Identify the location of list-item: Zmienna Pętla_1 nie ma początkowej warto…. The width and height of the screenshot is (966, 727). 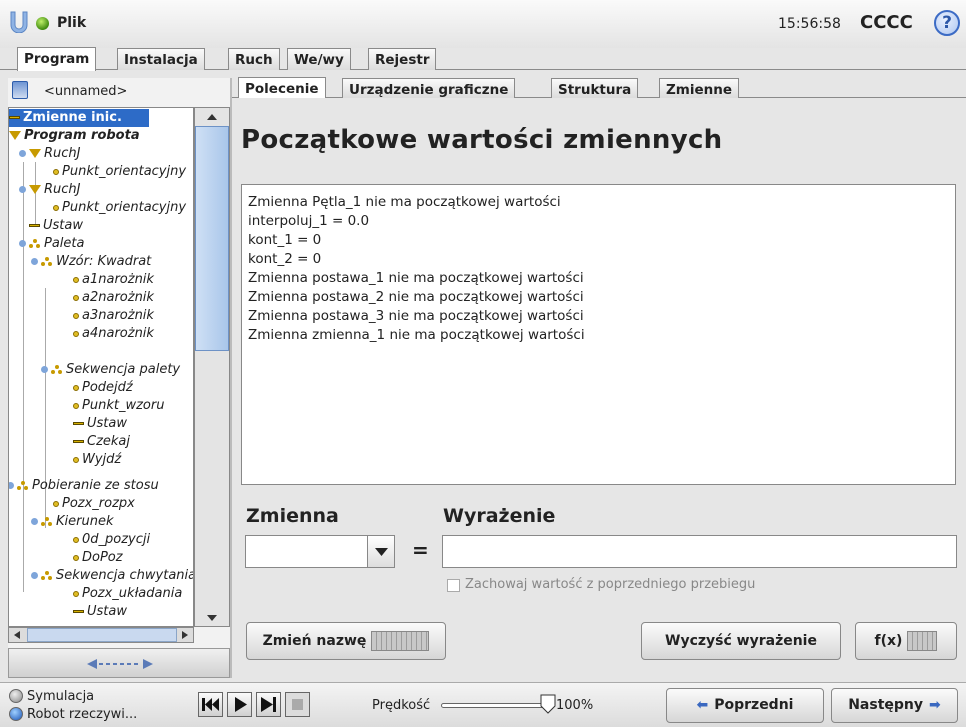
(598, 202).